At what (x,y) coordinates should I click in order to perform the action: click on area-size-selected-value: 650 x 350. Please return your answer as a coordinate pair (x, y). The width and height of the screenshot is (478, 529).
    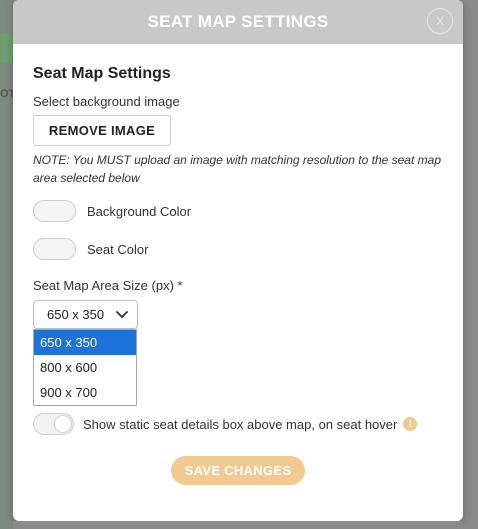
    Looking at the image, I should click on (76, 314).